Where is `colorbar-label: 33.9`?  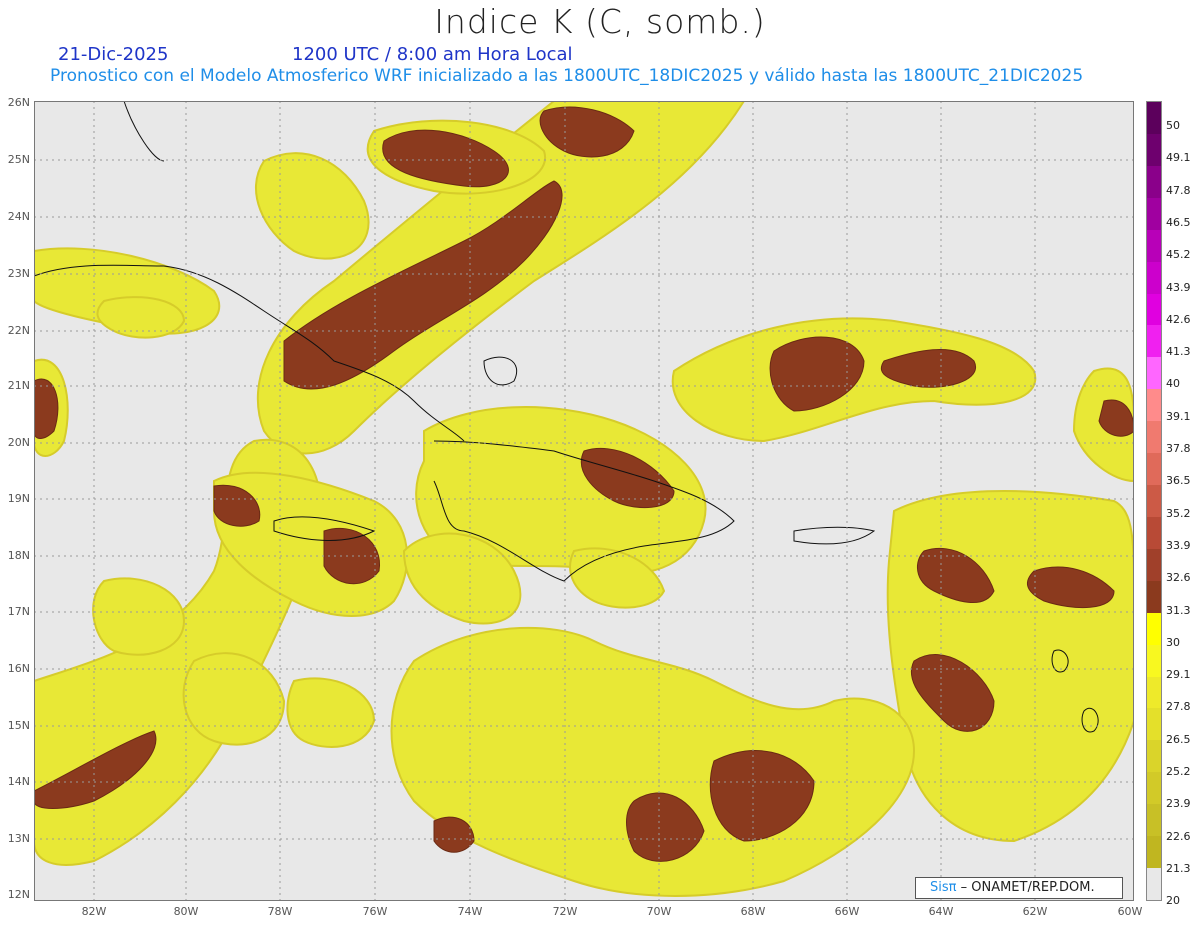 colorbar-label: 33.9 is located at coordinates (1178, 545).